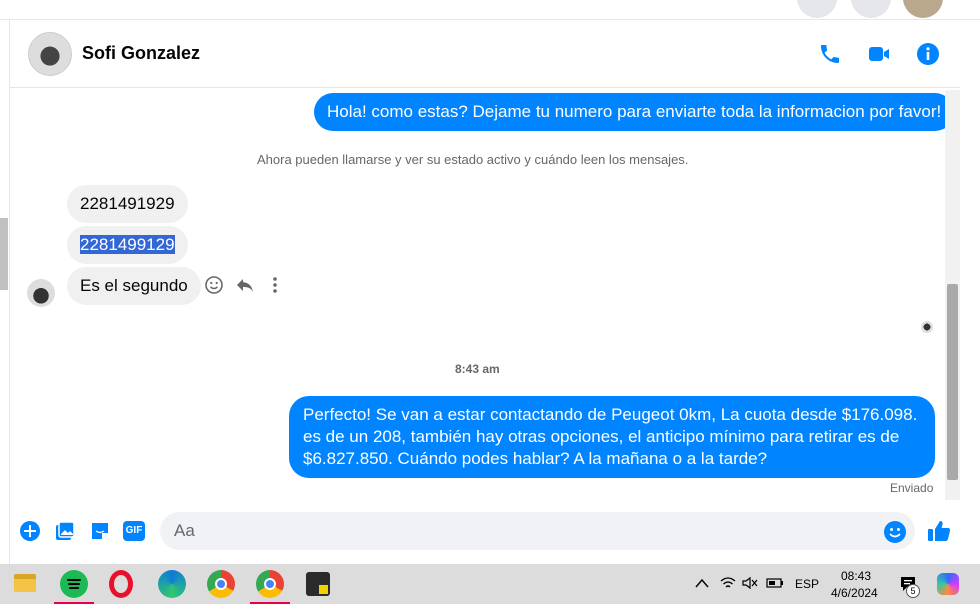 This screenshot has width=980, height=604. What do you see at coordinates (879, 54) in the screenshot?
I see `video-call-icon` at bounding box center [879, 54].